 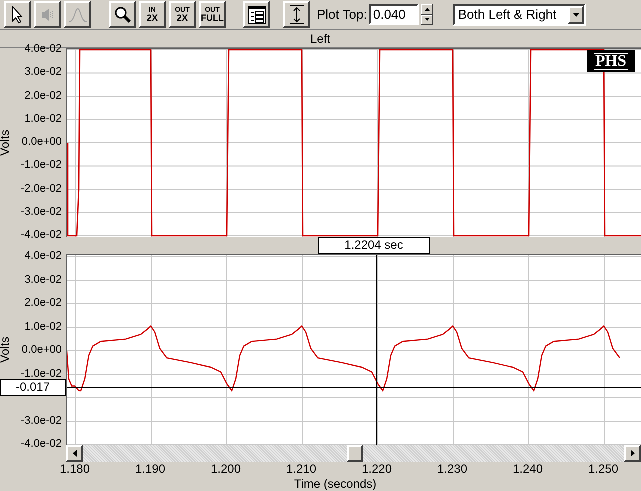 I want to click on search-icon, so click(x=123, y=15).